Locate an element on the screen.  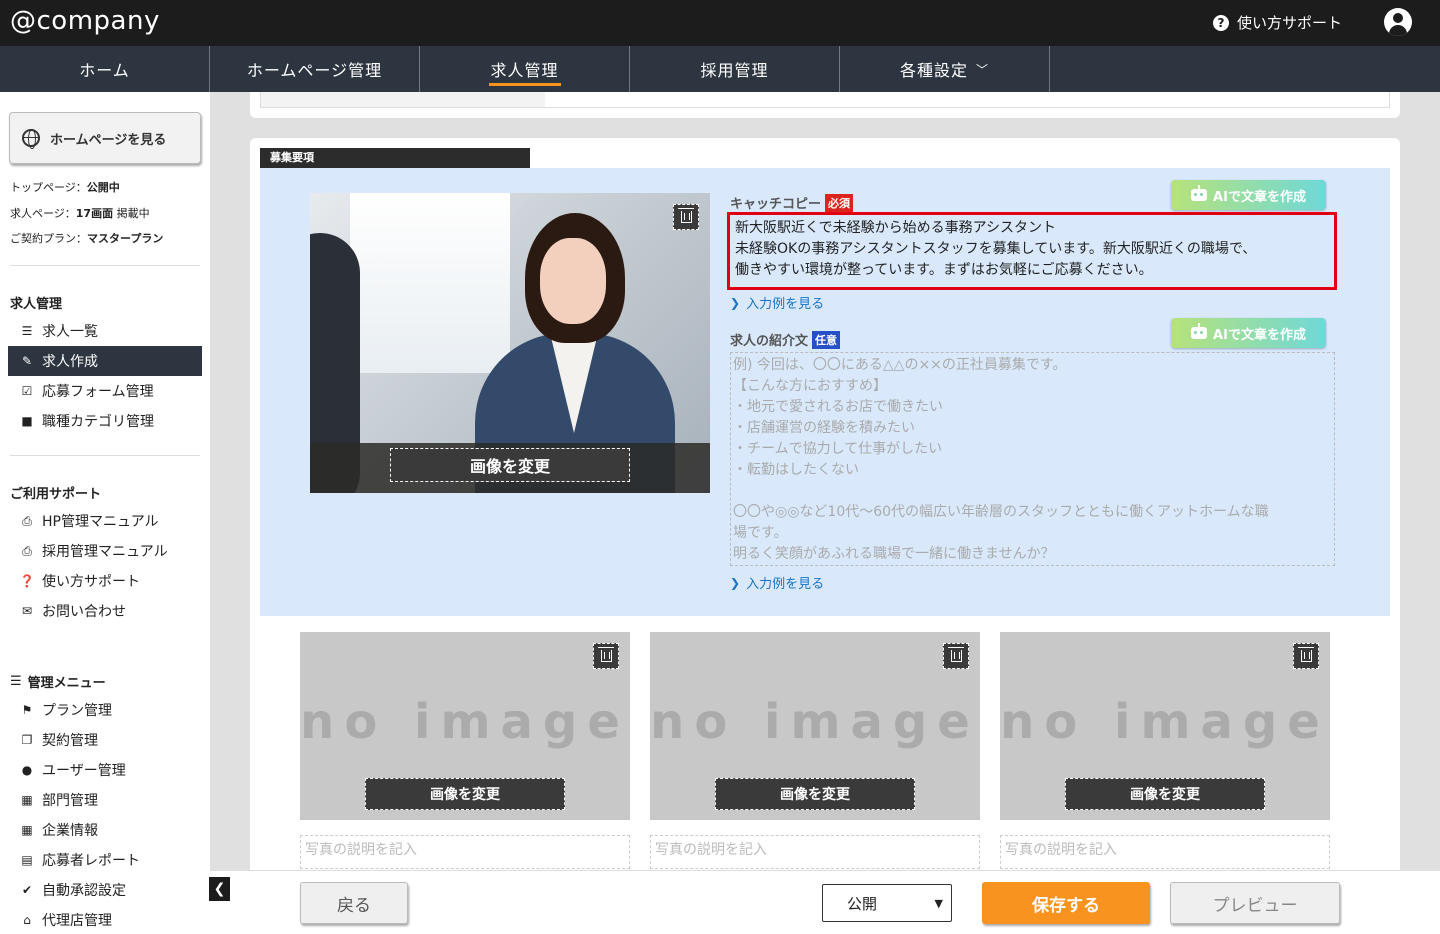
section-label: 募集要項 is located at coordinates (395, 158).